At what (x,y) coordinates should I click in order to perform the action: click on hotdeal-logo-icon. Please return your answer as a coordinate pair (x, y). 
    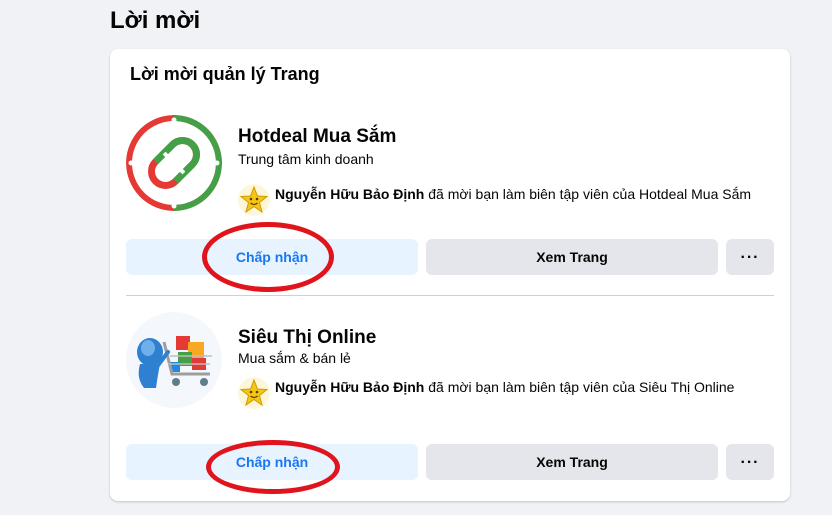
    Looking at the image, I should click on (174, 163).